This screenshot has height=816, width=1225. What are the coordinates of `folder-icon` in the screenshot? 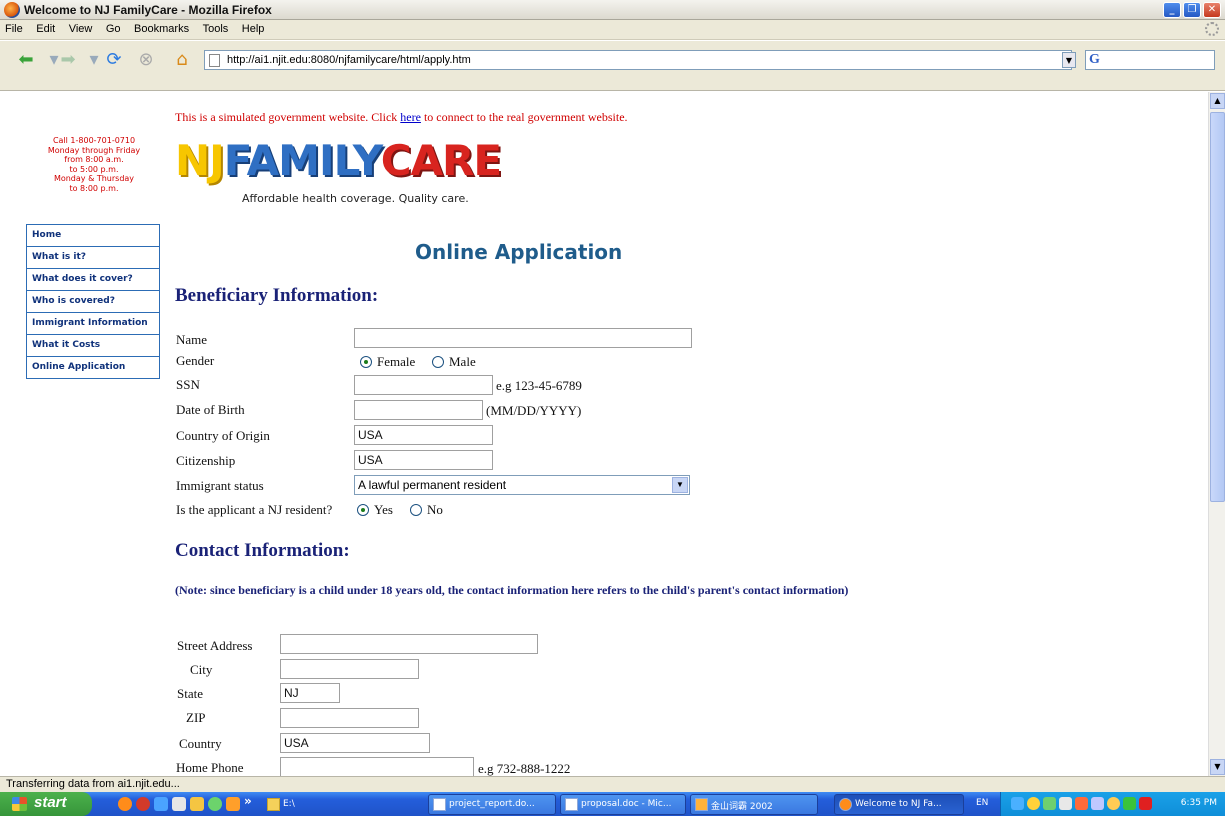 It's located at (273, 804).